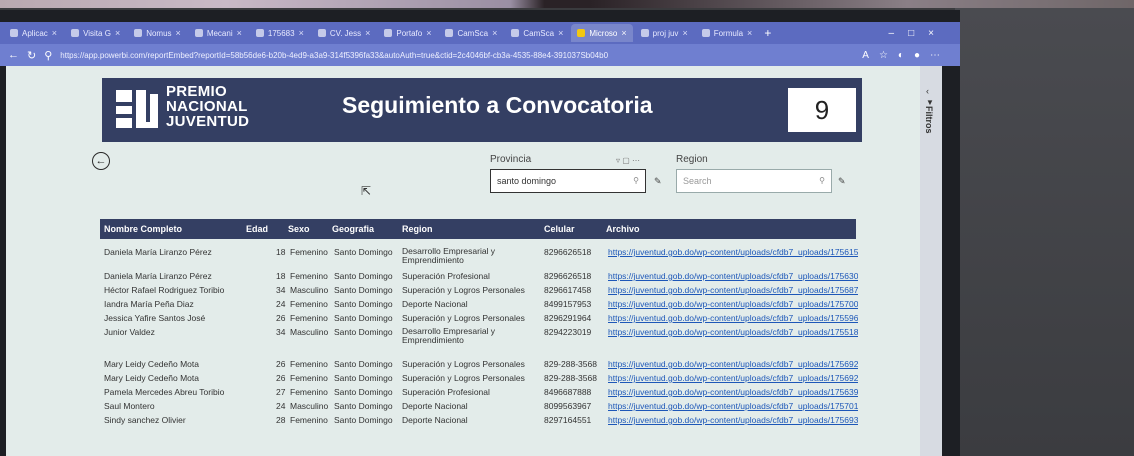  I want to click on browser-tab: Aplicac ×, so click(33, 33).